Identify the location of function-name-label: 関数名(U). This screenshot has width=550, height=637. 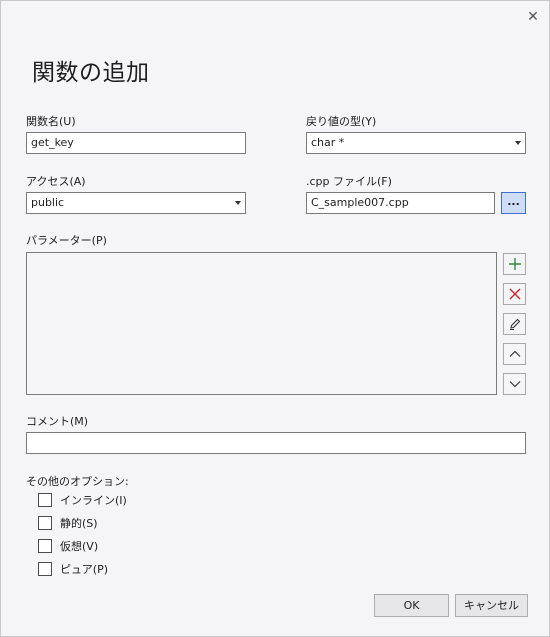
(51, 121).